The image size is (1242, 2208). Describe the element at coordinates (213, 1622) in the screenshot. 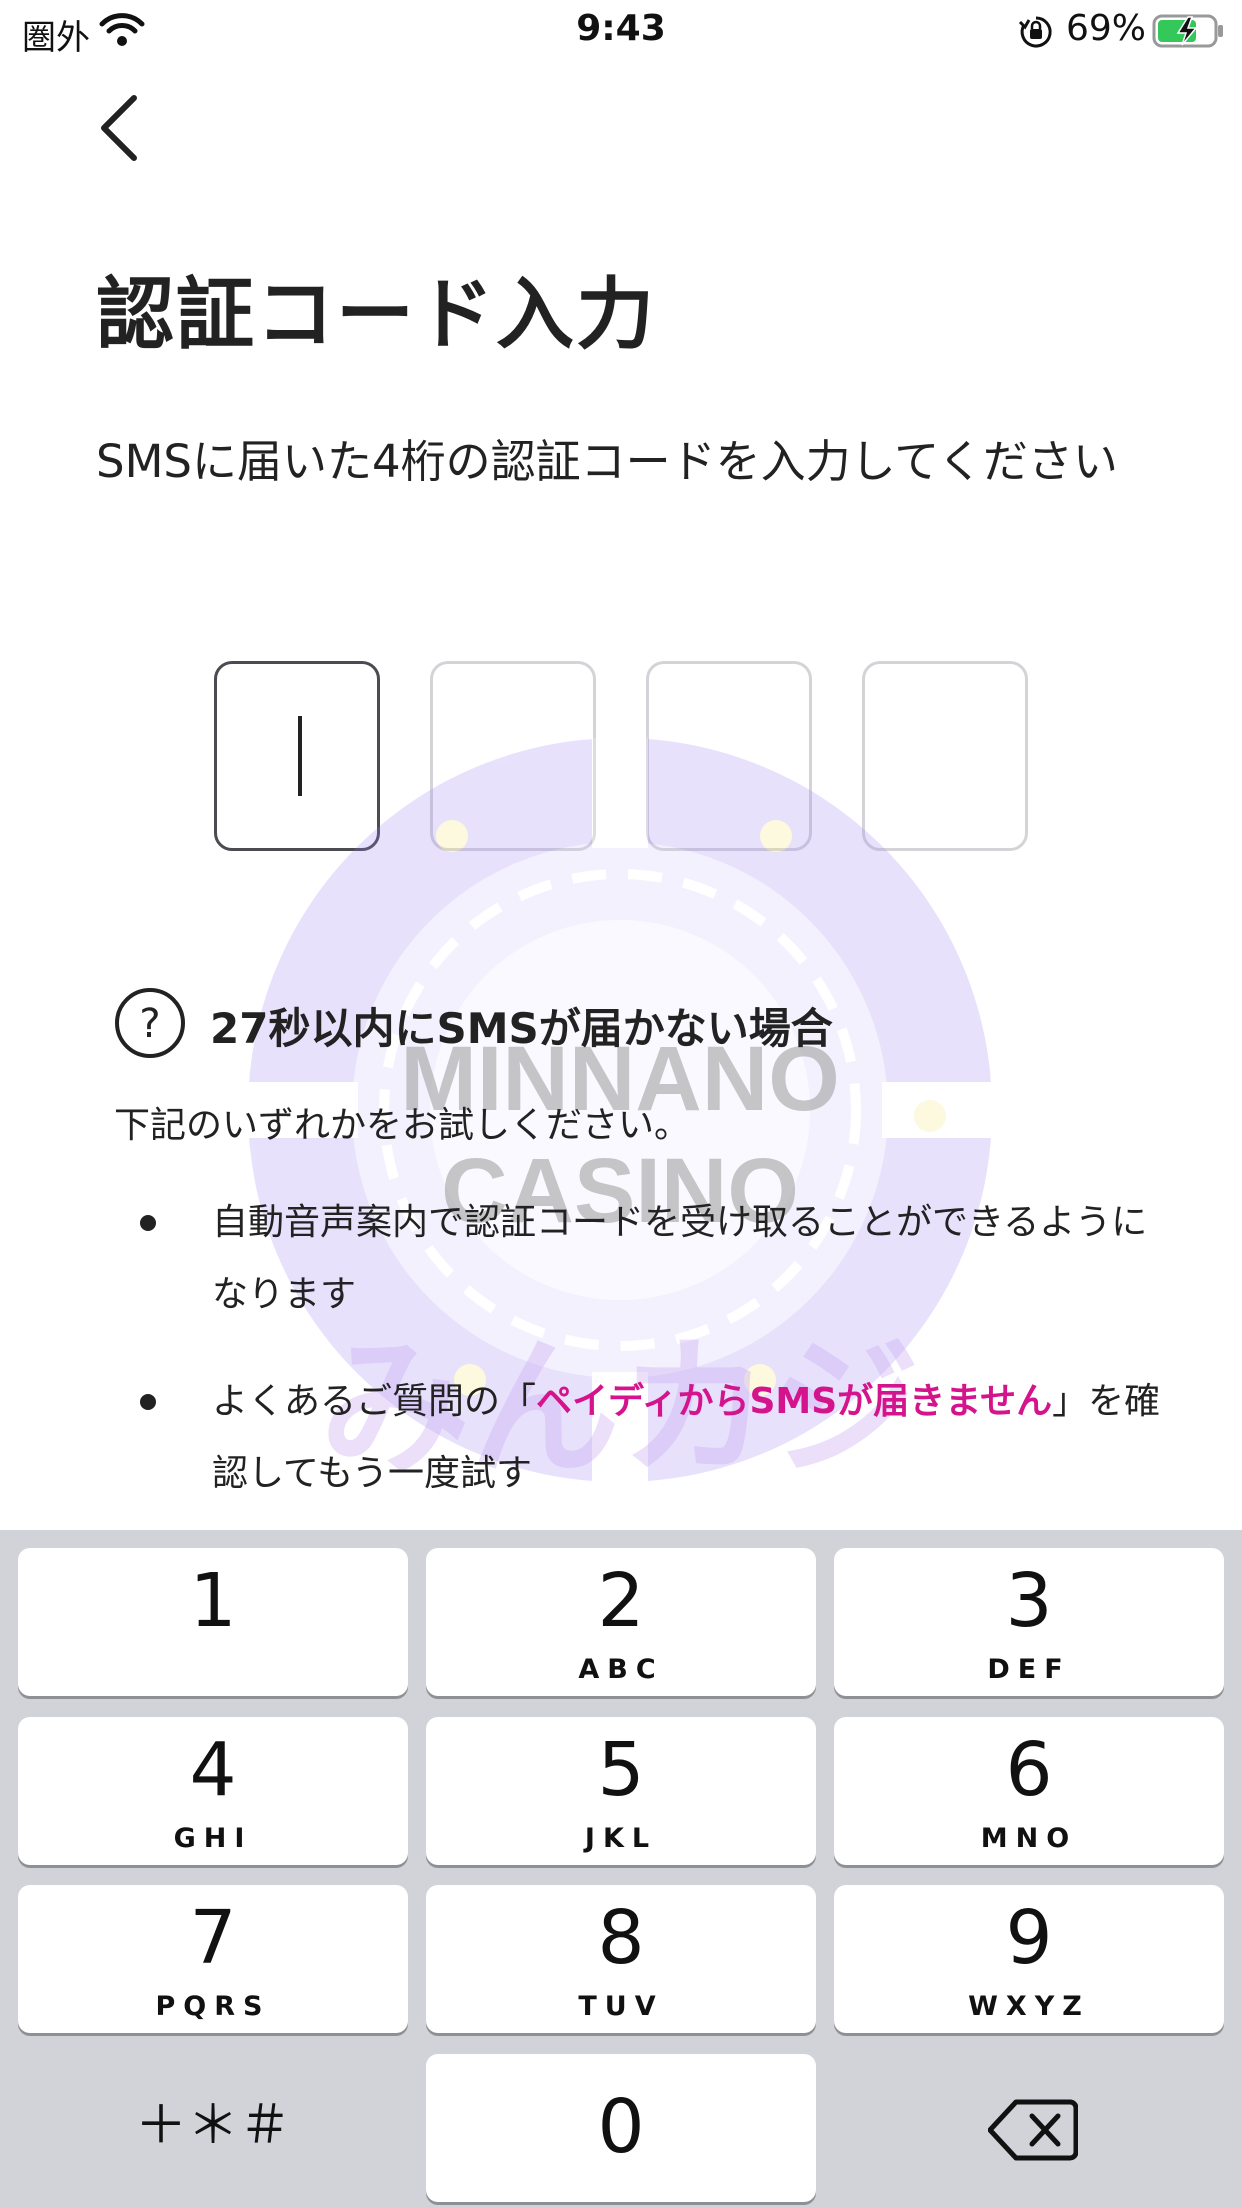

I see `key-1: 1` at that location.